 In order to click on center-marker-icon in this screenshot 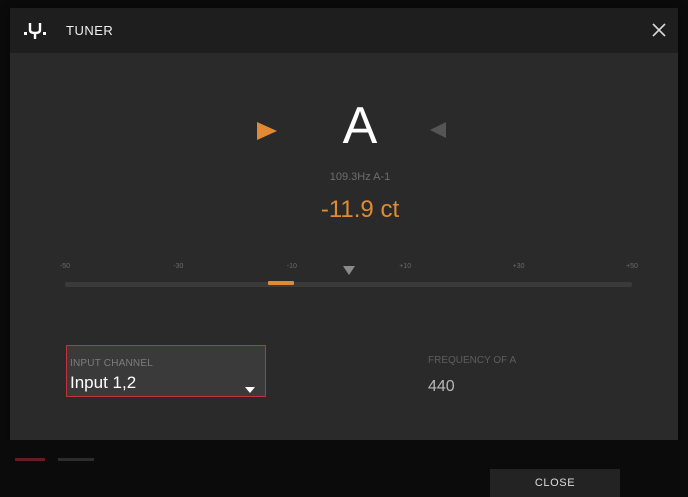, I will do `click(349, 271)`.